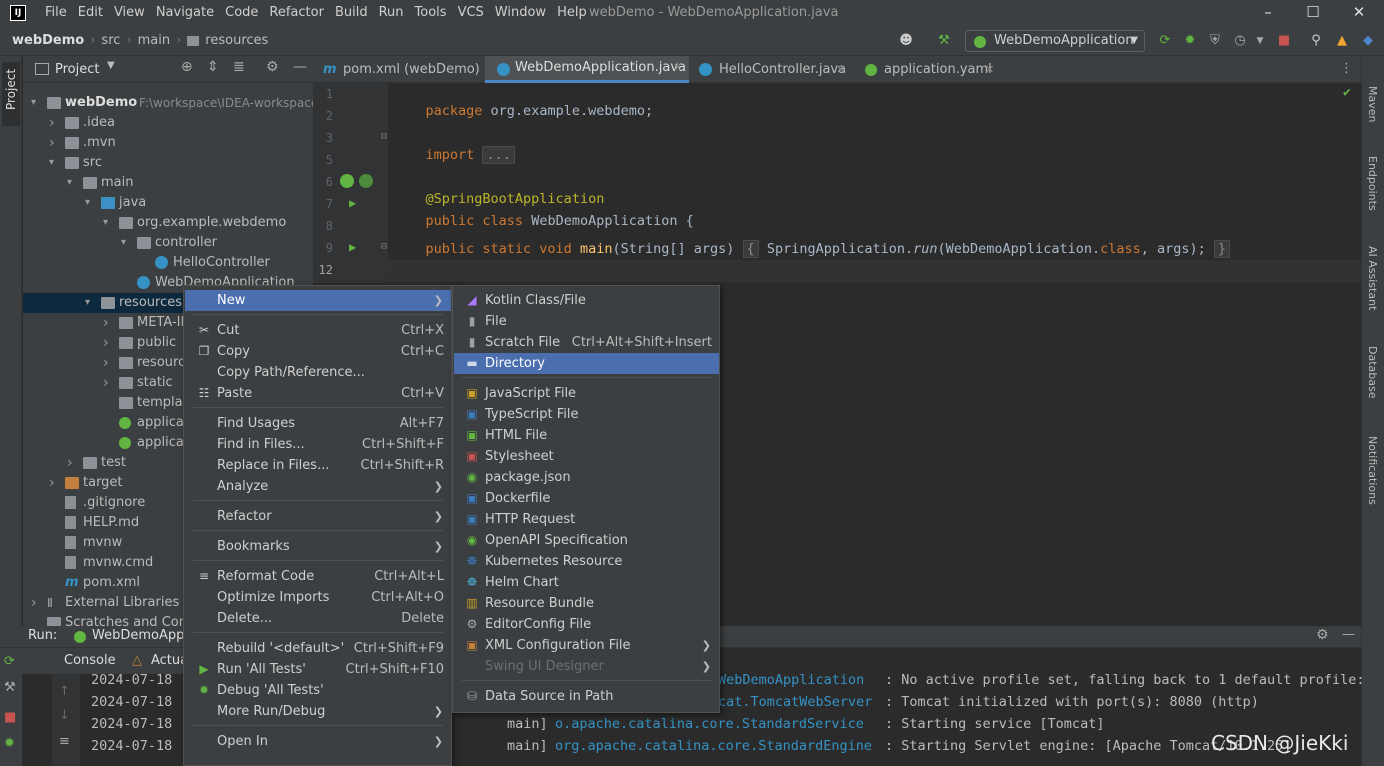 Image resolution: width=1384 pixels, height=766 pixels. I want to click on collapse-all-icon: ≣, so click(239, 67).